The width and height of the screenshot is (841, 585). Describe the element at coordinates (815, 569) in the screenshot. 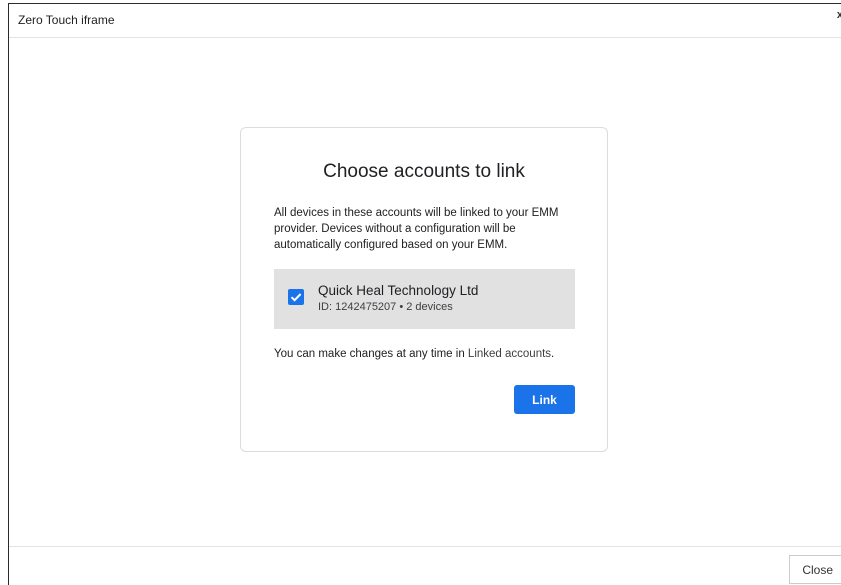

I see `close-button: Close` at that location.